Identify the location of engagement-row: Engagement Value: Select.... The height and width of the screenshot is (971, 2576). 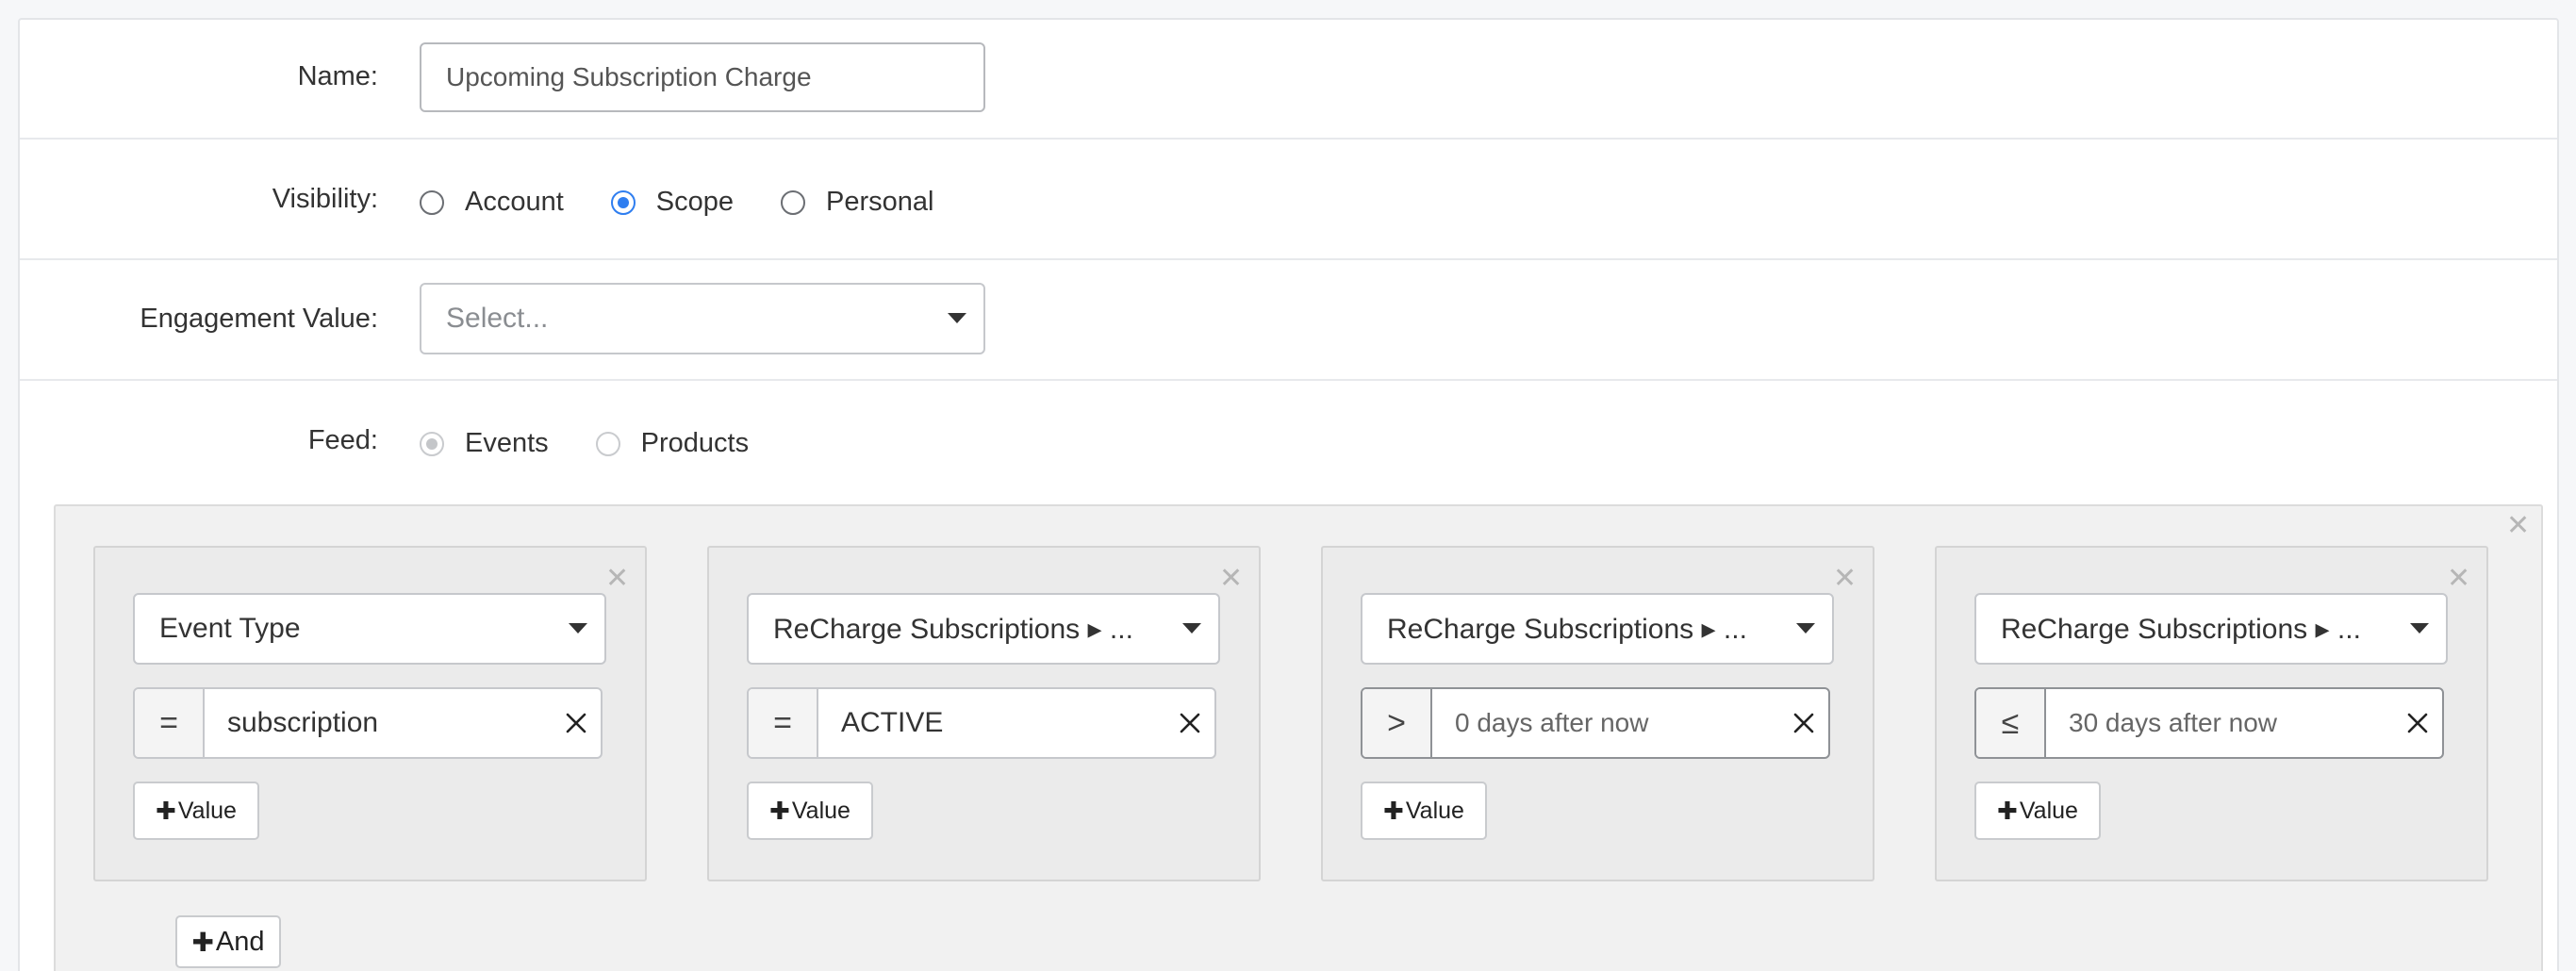
(1288, 320).